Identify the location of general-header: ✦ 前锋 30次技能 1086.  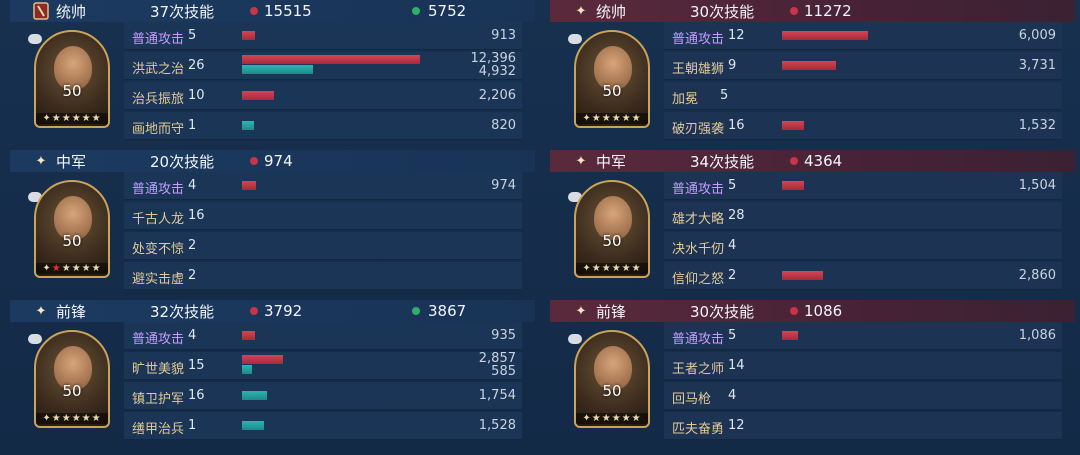
(812, 311).